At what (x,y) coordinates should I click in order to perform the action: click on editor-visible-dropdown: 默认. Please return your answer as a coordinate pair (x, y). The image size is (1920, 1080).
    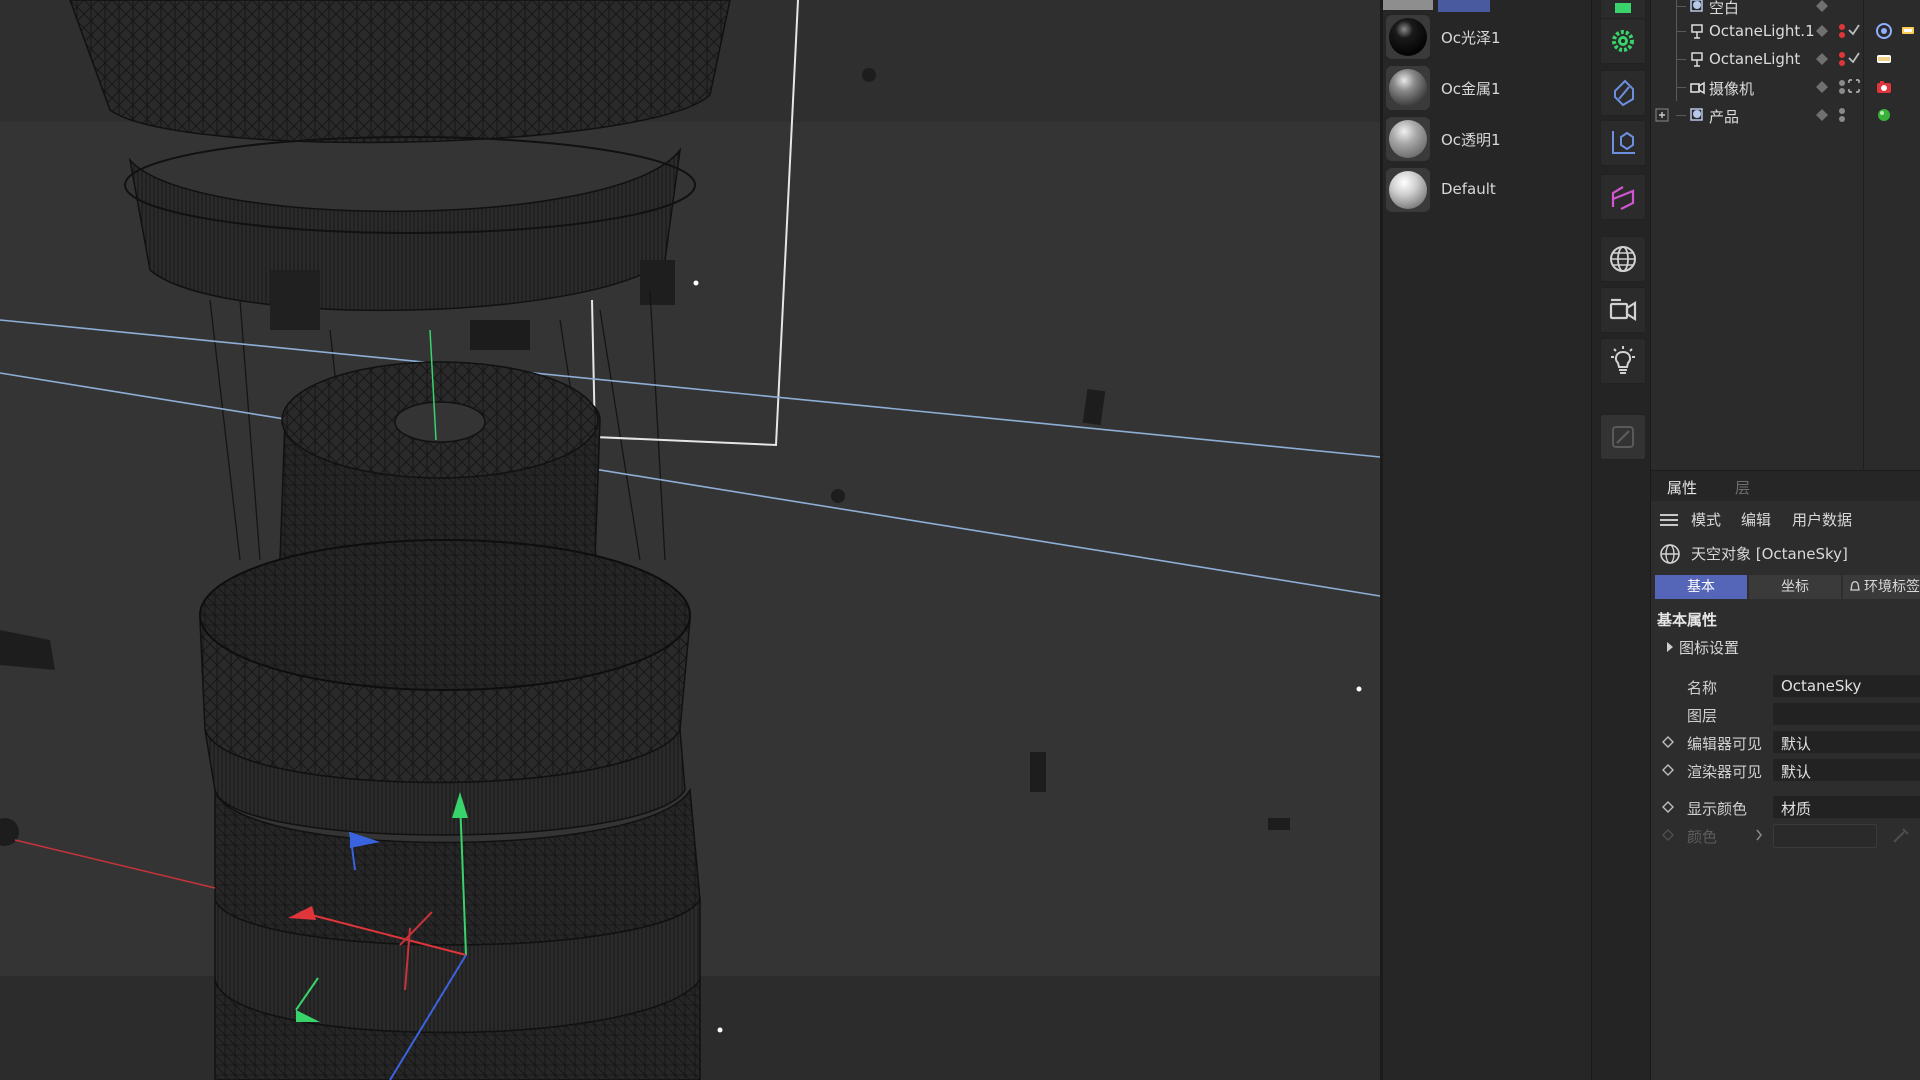
    Looking at the image, I should click on (1846, 742).